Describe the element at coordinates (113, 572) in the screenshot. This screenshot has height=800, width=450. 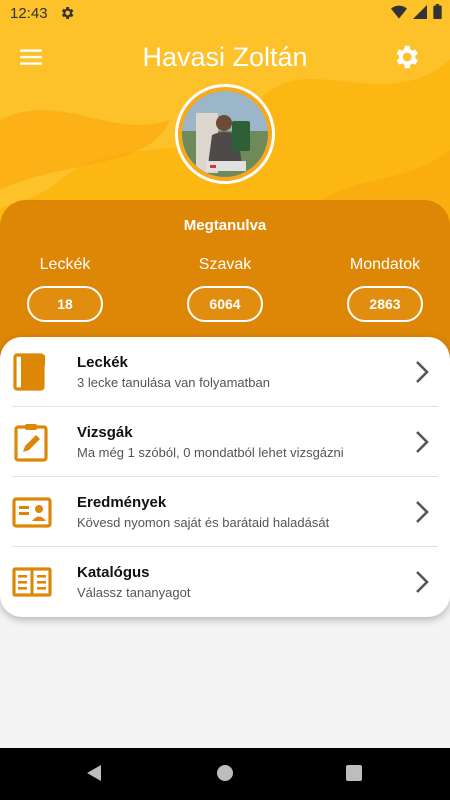
I see `menu-item-title: Katalógus` at that location.